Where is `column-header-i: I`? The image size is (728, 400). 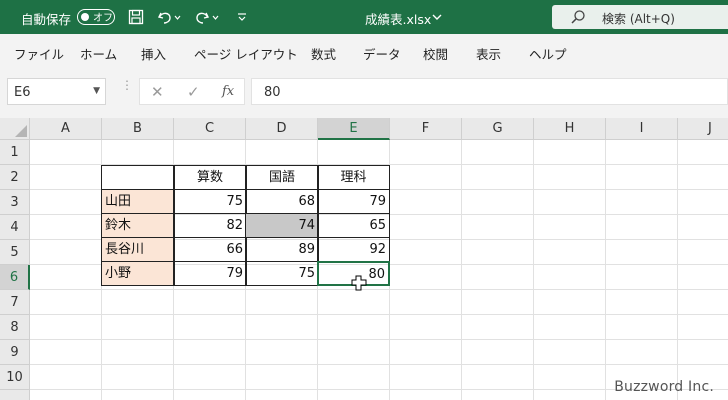 column-header-i: I is located at coordinates (642, 129).